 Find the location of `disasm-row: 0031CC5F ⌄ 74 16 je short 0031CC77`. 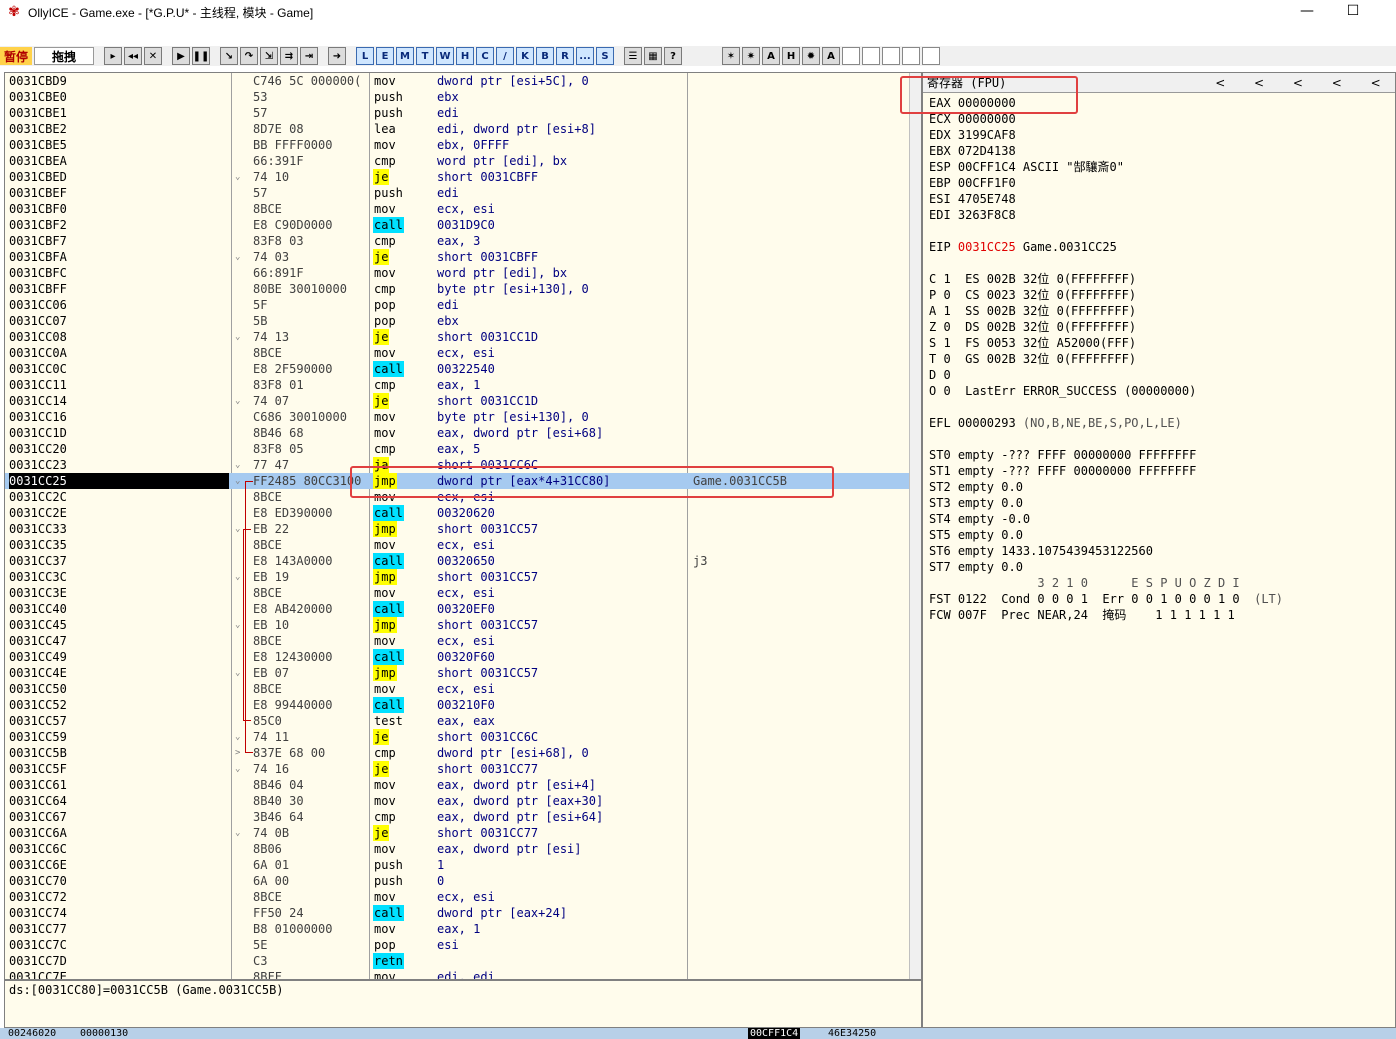

disasm-row: 0031CC5F ⌄ 74 16 je short 0031CC77 is located at coordinates (457, 769).